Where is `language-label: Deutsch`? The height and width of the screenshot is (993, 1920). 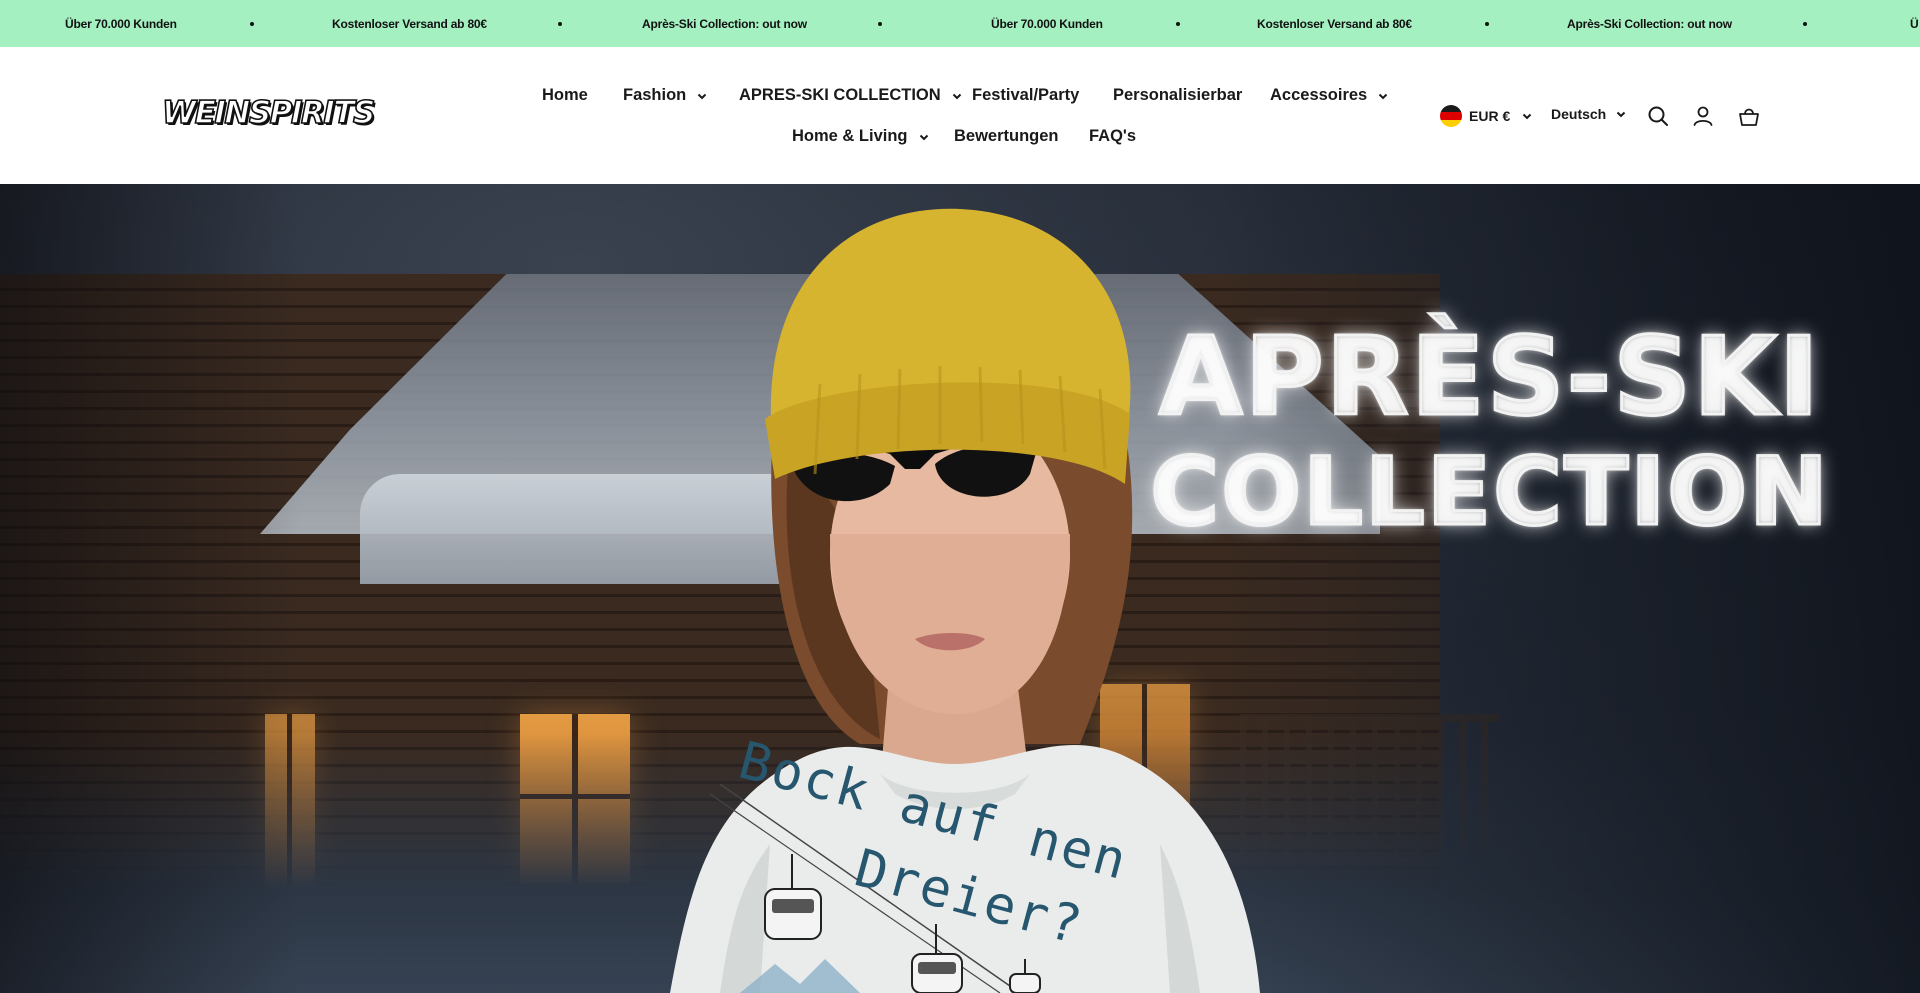 language-label: Deutsch is located at coordinates (1579, 114).